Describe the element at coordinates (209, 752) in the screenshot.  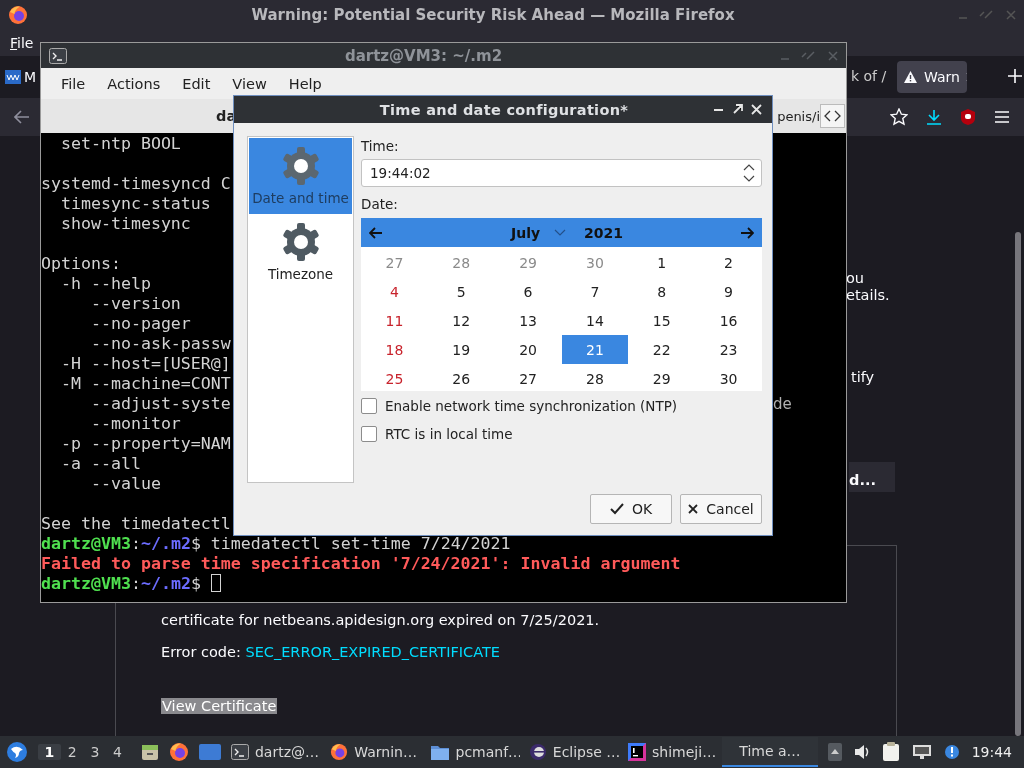
I see `desktop-icon` at that location.